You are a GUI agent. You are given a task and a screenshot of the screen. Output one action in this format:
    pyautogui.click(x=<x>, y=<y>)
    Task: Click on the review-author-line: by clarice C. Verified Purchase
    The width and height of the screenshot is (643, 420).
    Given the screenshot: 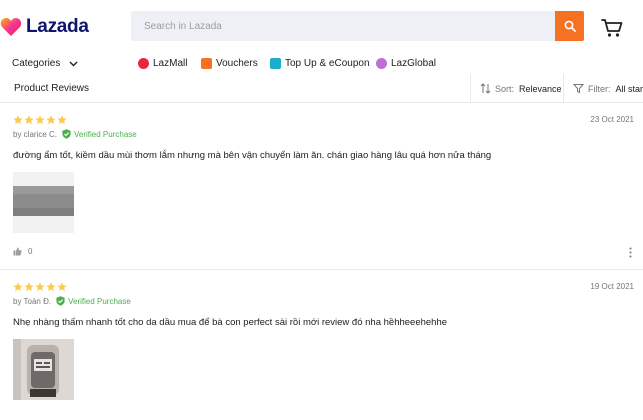 What is the action you would take?
    pyautogui.click(x=75, y=134)
    